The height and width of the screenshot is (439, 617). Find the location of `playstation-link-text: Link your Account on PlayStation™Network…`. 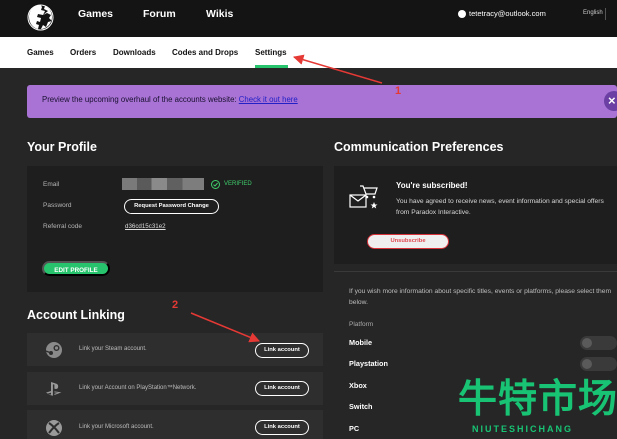

playstation-link-text: Link your Account on PlayStation™Network… is located at coordinates (138, 388).